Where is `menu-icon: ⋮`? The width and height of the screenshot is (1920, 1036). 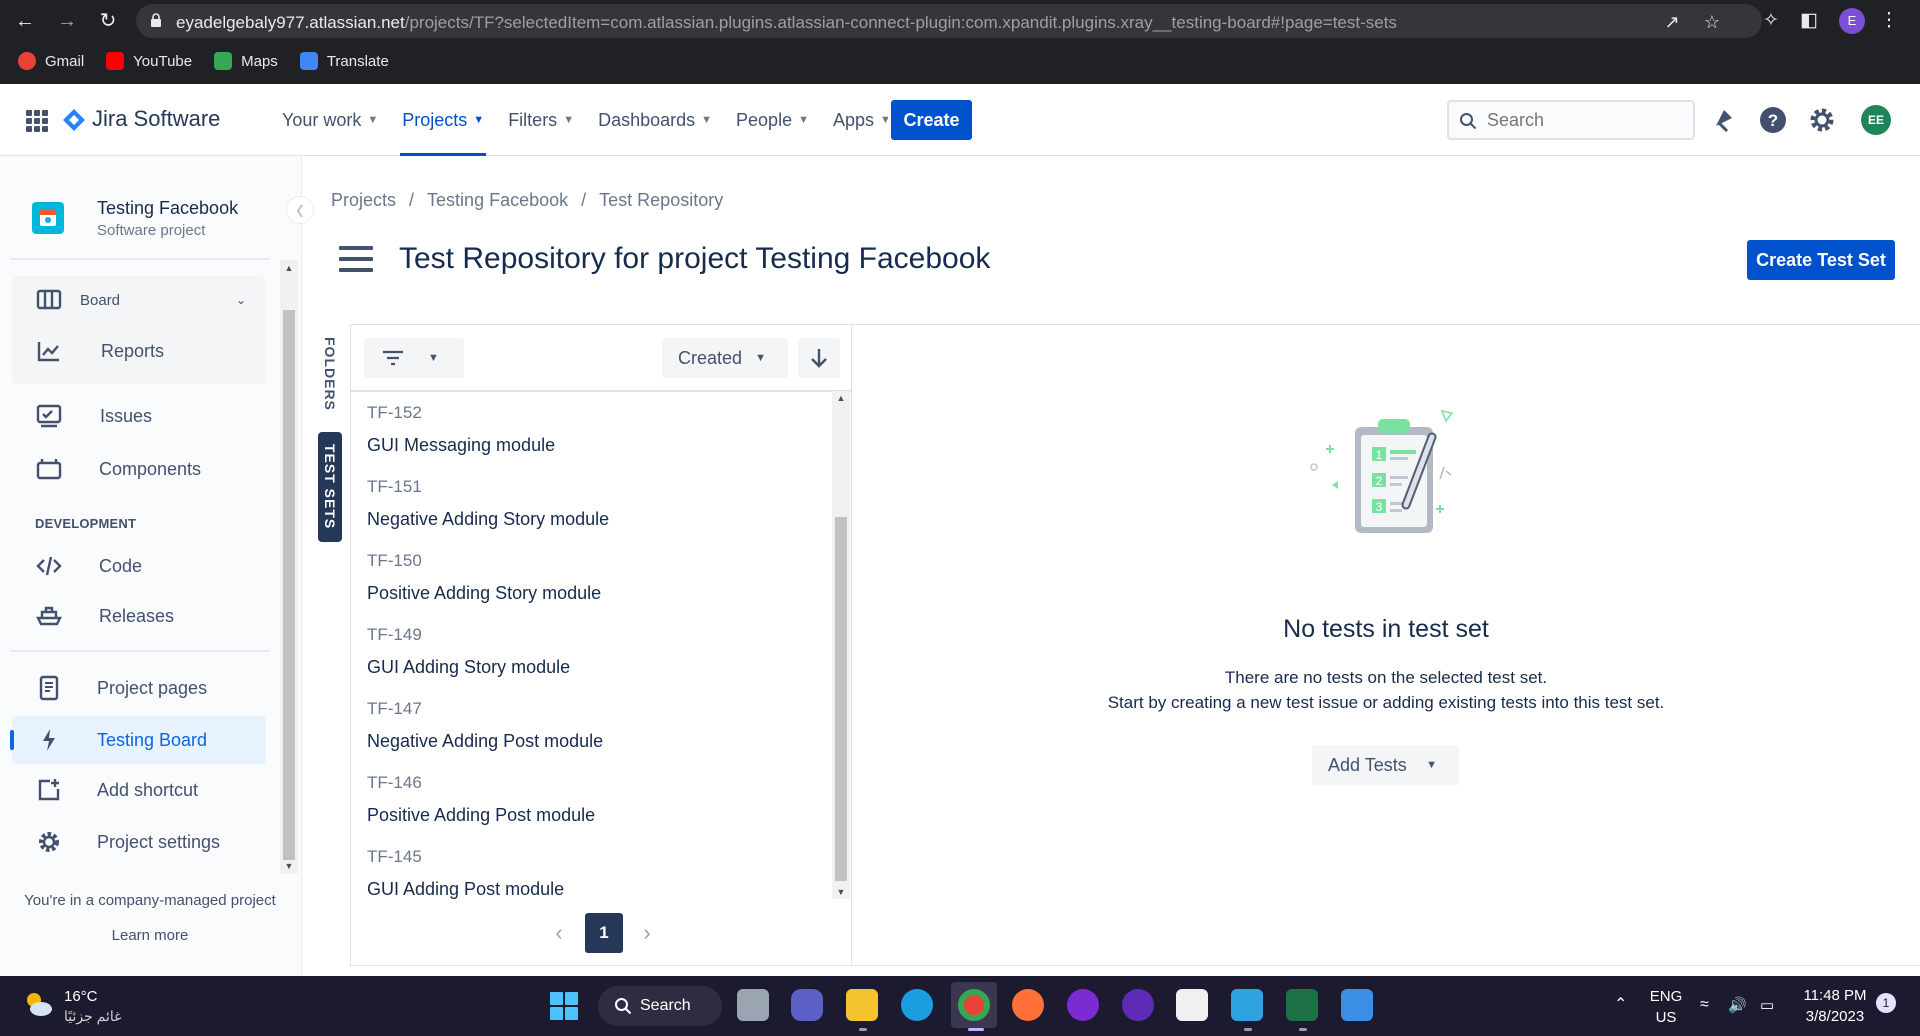
menu-icon: ⋮ is located at coordinates (1889, 21).